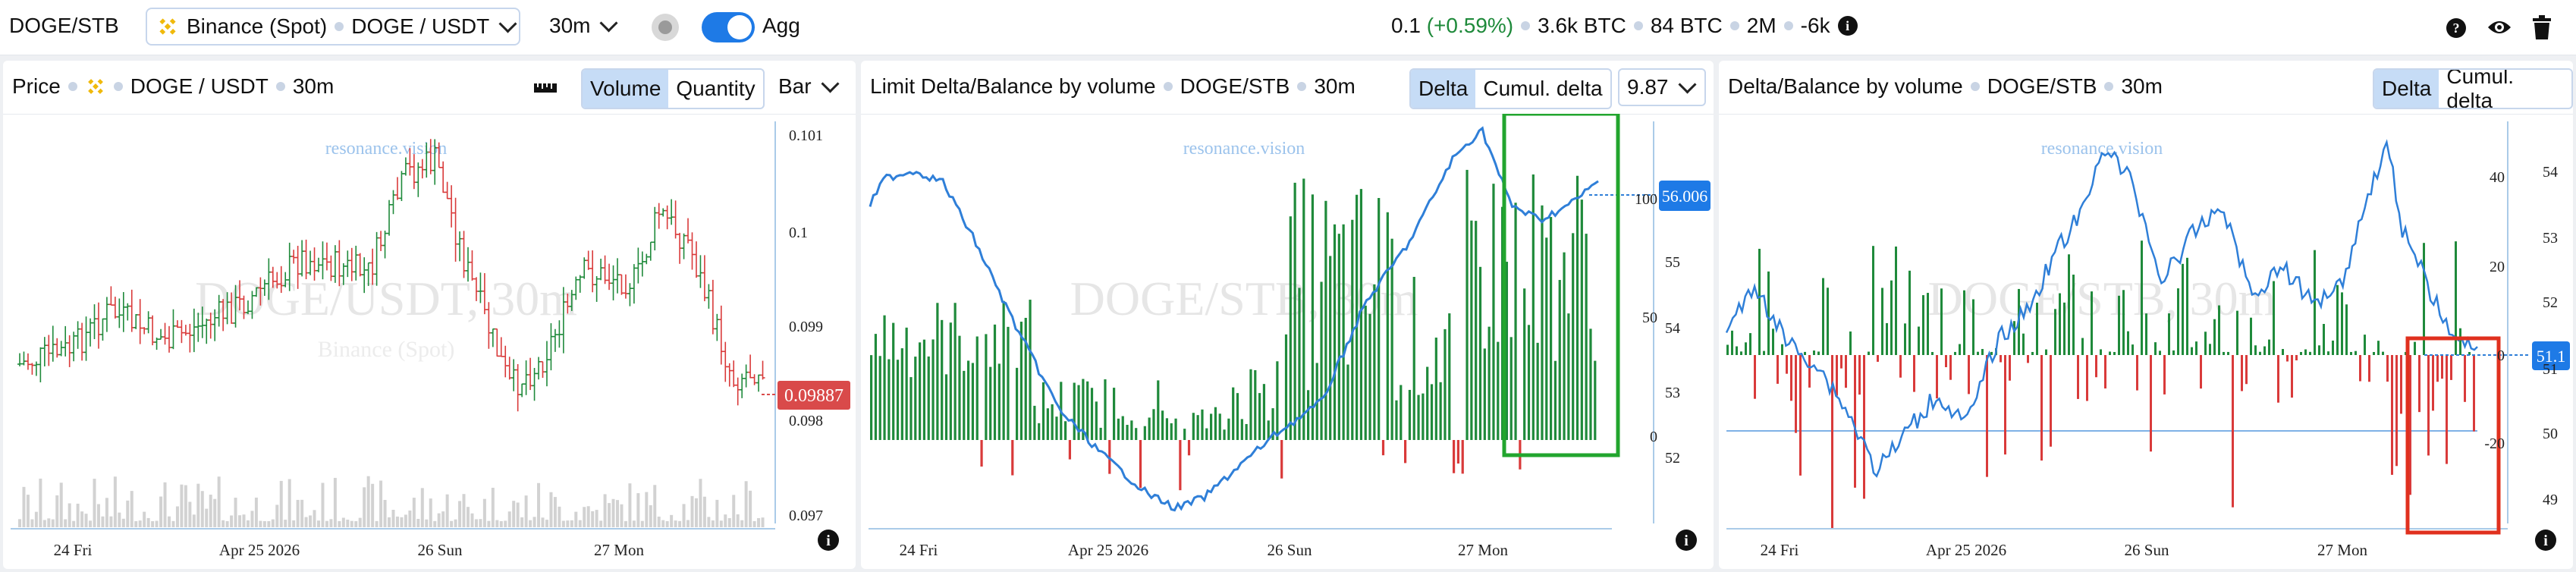 Image resolution: width=2576 pixels, height=572 pixels. I want to click on exchange-name: Binance (Spot), so click(257, 26).